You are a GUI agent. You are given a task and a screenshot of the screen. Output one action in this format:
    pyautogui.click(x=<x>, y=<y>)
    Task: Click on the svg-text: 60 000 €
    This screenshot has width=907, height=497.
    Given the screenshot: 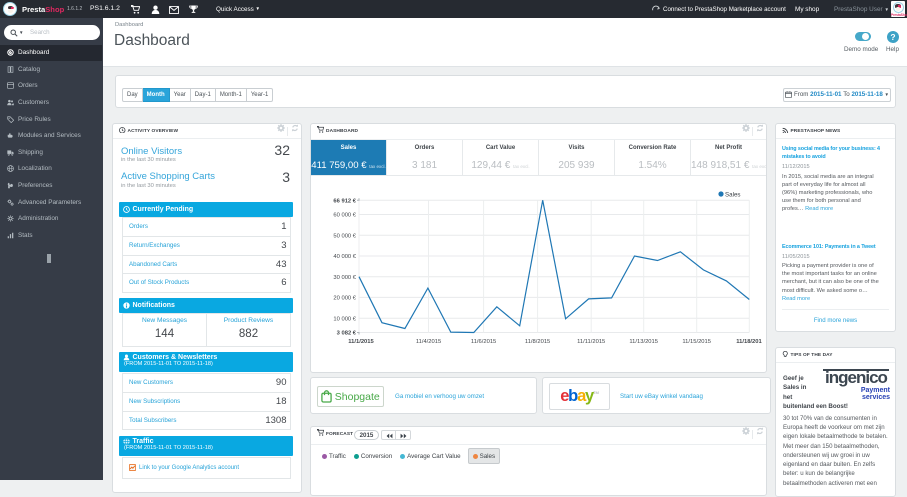 What is the action you would take?
    pyautogui.click(x=344, y=216)
    